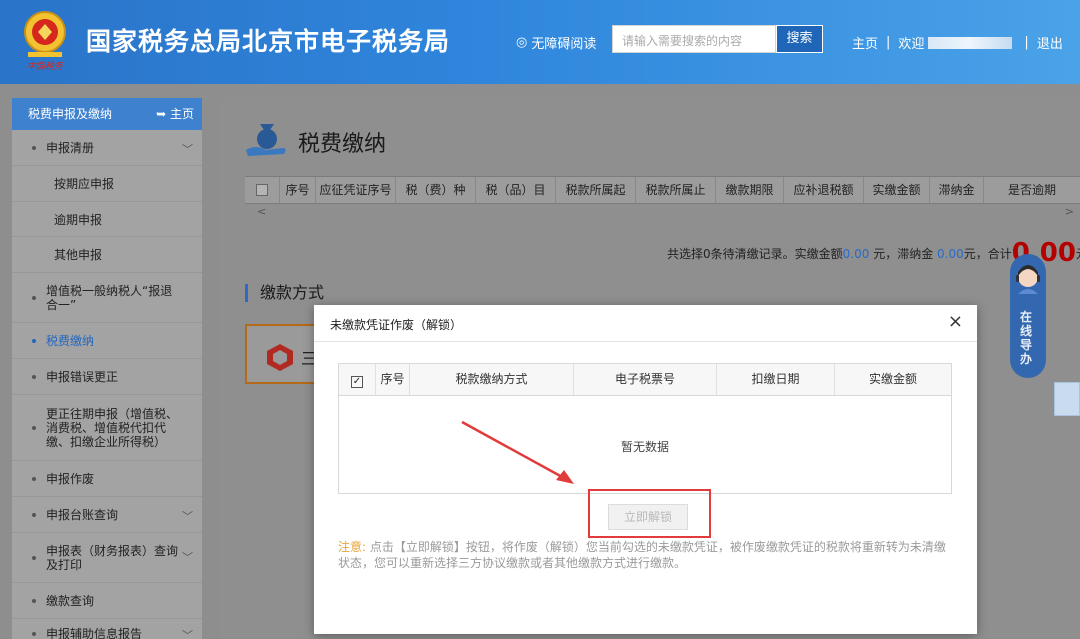 This screenshot has height=639, width=1080. I want to click on sidebar-item-ledger-query: 申报台账查询 ﹀, so click(107, 515).